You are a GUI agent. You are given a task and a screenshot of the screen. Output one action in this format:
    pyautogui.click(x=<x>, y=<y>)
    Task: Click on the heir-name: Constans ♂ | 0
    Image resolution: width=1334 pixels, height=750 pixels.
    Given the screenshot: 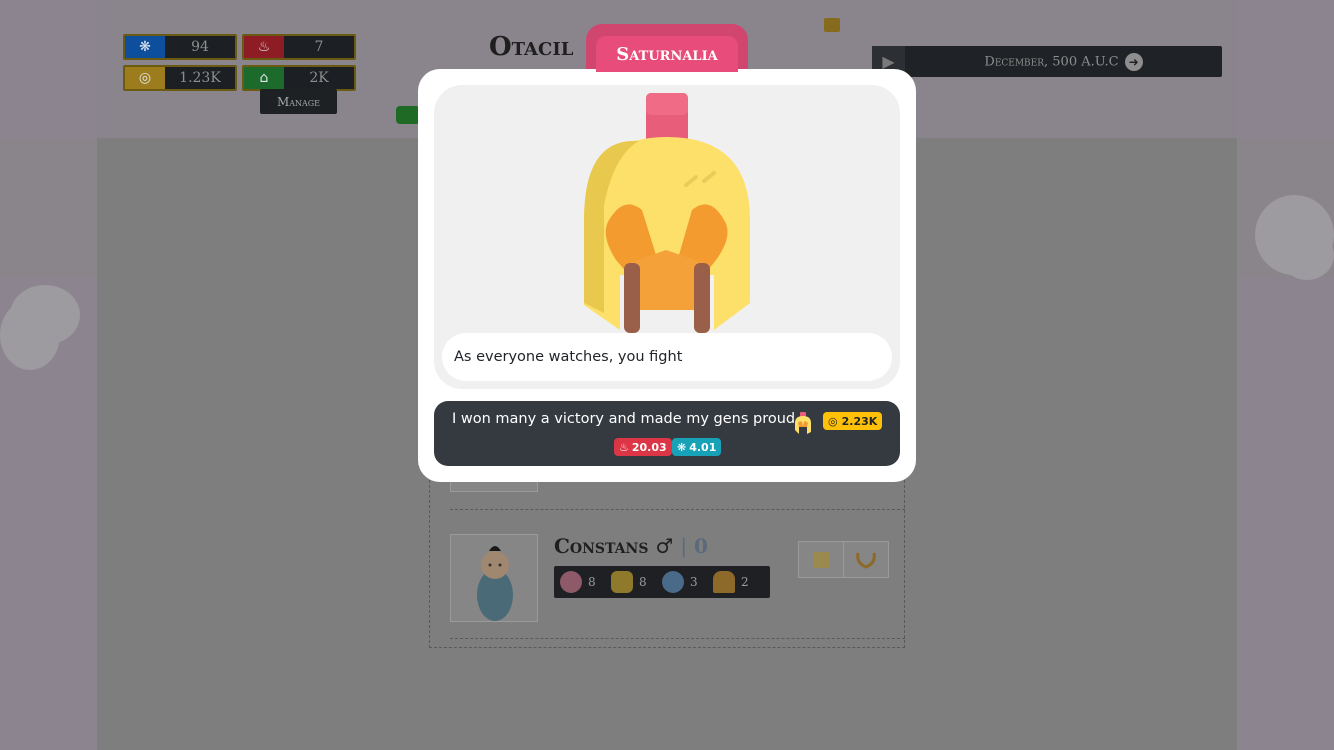 What is the action you would take?
    pyautogui.click(x=631, y=546)
    